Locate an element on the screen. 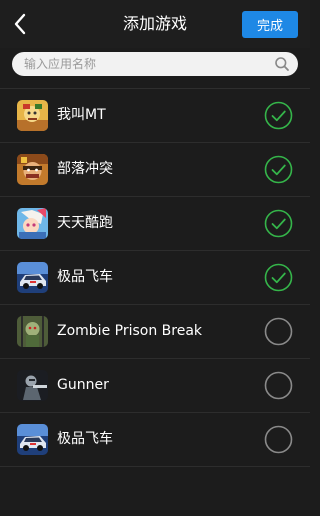 This screenshot has height=516, width=320. list-item: 天天酷跑 is located at coordinates (155, 224).